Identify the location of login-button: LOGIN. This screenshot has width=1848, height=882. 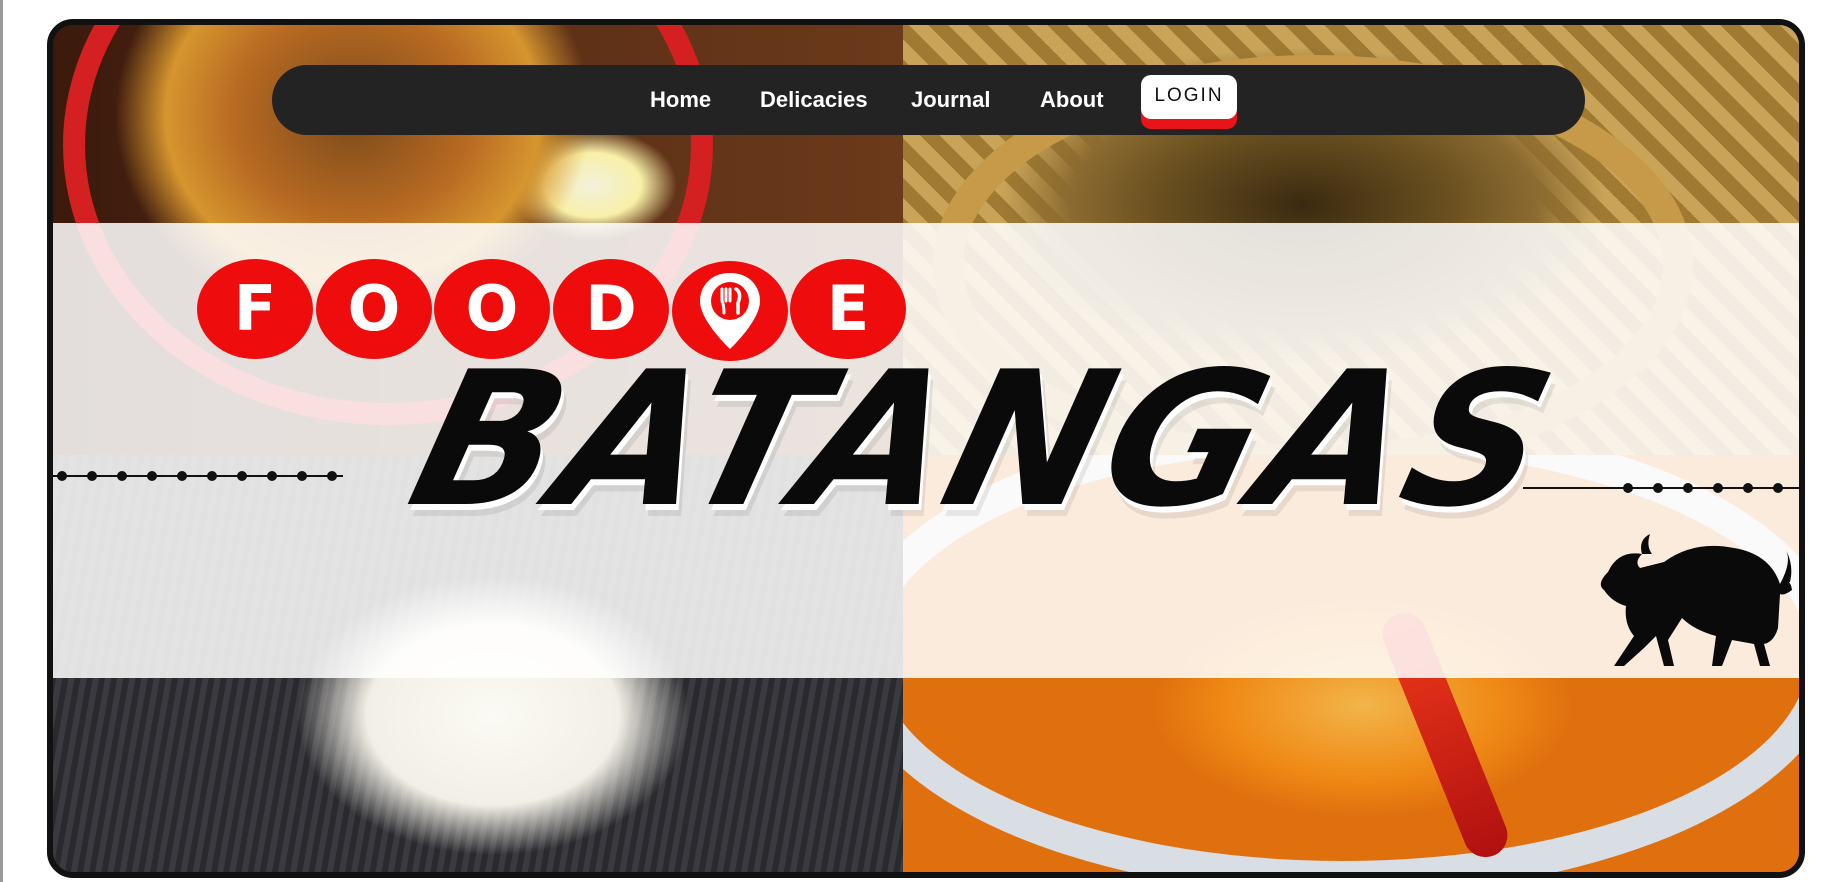
(1189, 97).